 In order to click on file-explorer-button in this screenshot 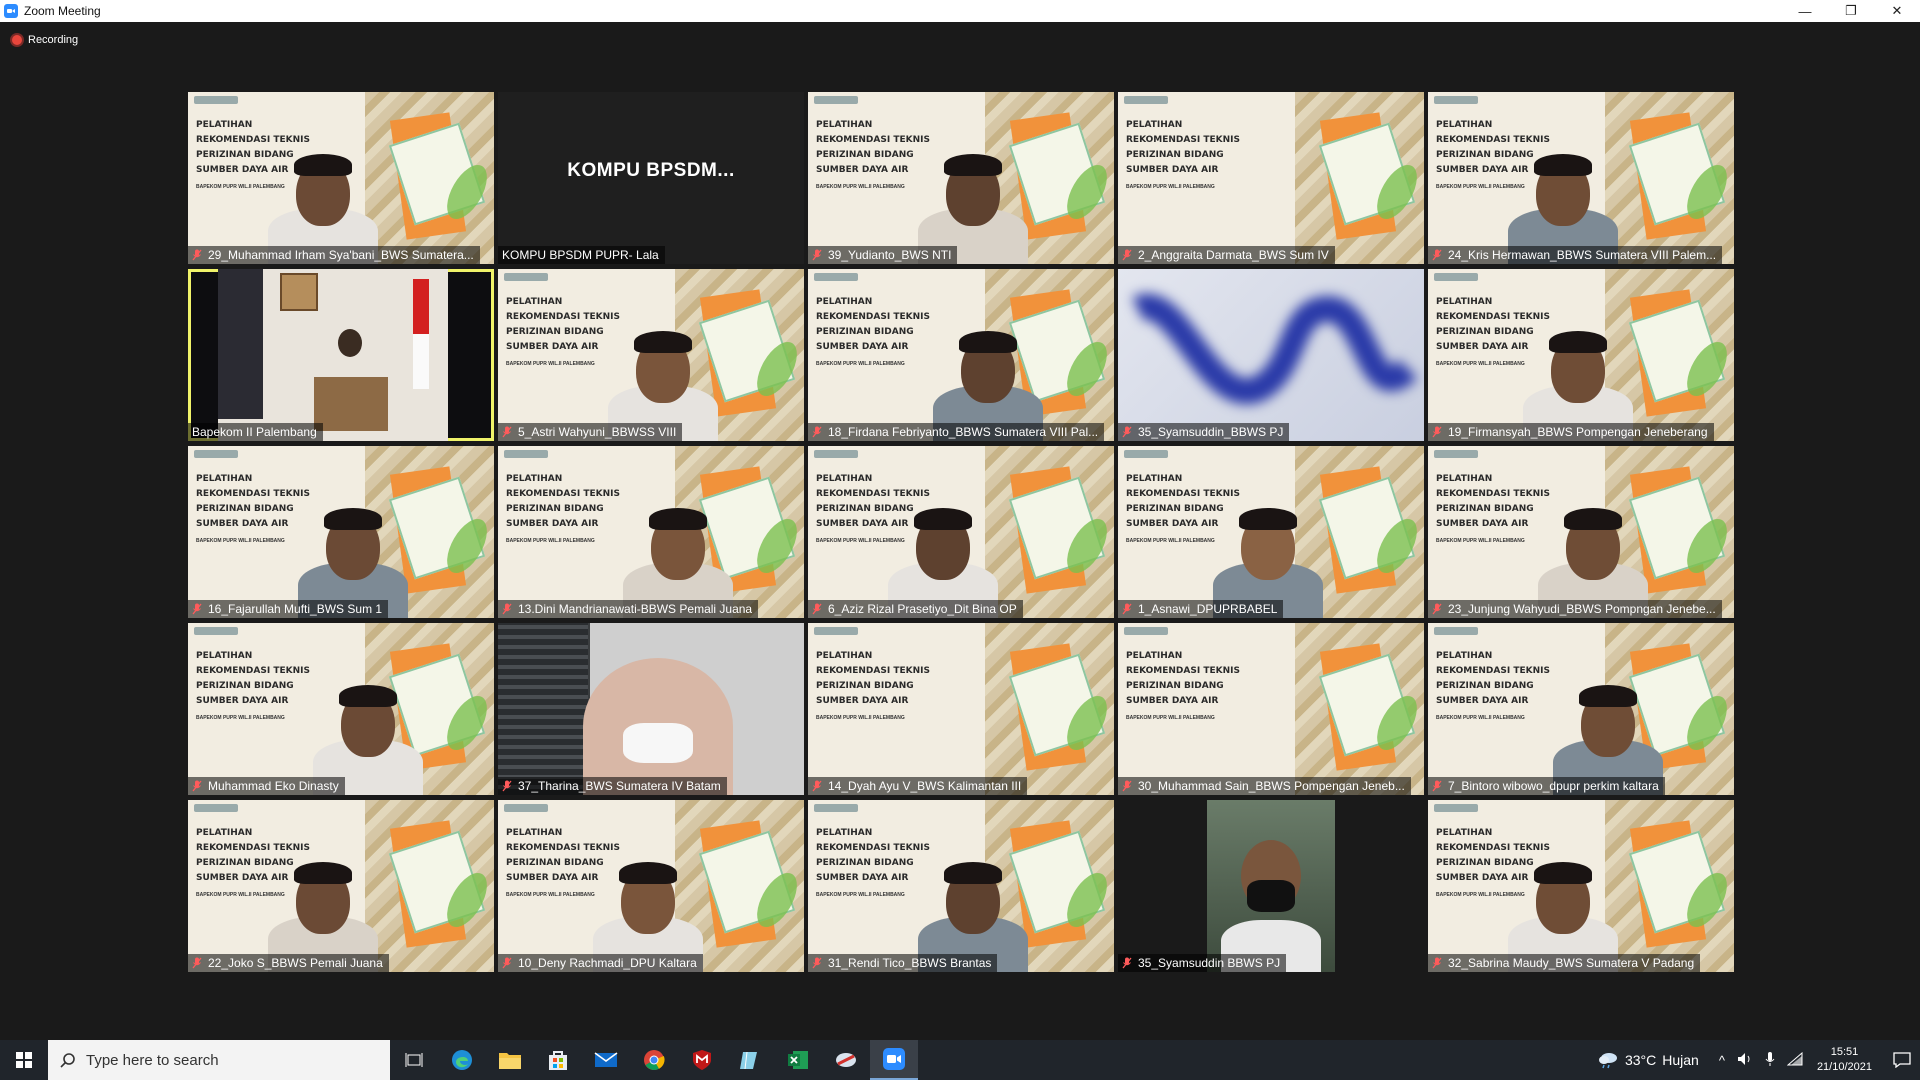, I will do `click(510, 1060)`.